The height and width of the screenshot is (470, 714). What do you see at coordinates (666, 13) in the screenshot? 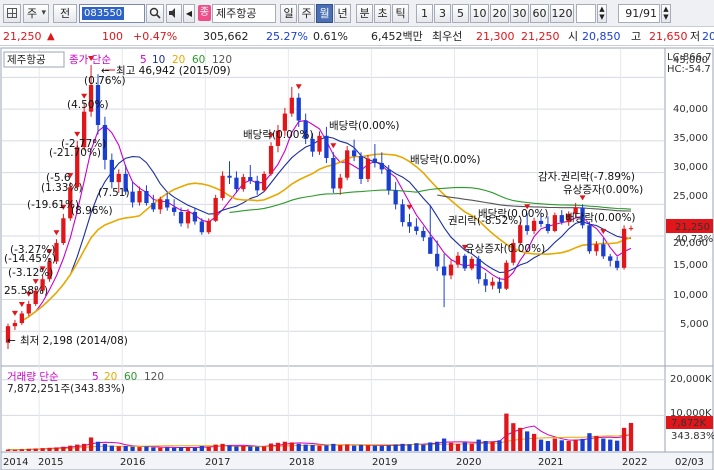
I see `page-stepper: ▲ ▼` at bounding box center [666, 13].